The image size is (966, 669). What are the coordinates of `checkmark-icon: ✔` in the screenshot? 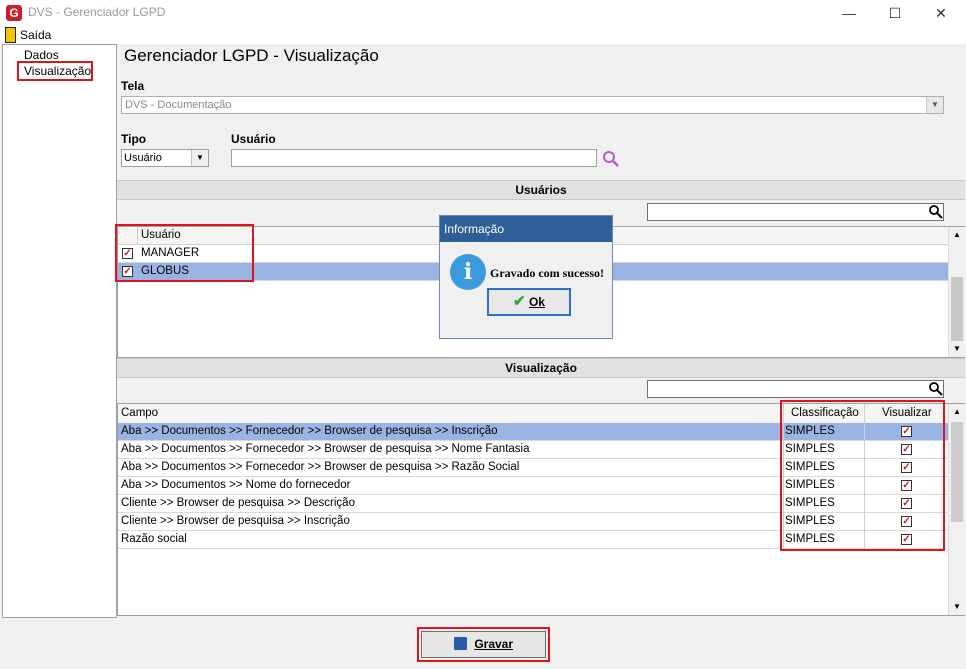 It's located at (519, 301).